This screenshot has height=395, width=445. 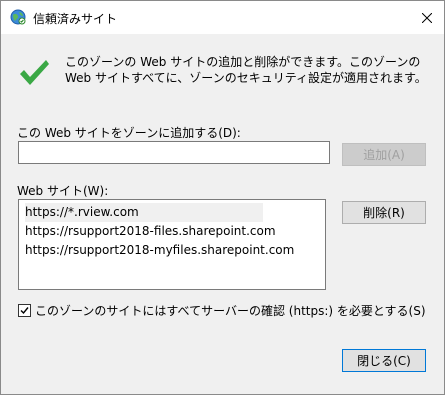 I want to click on globe-icon, so click(x=18, y=17).